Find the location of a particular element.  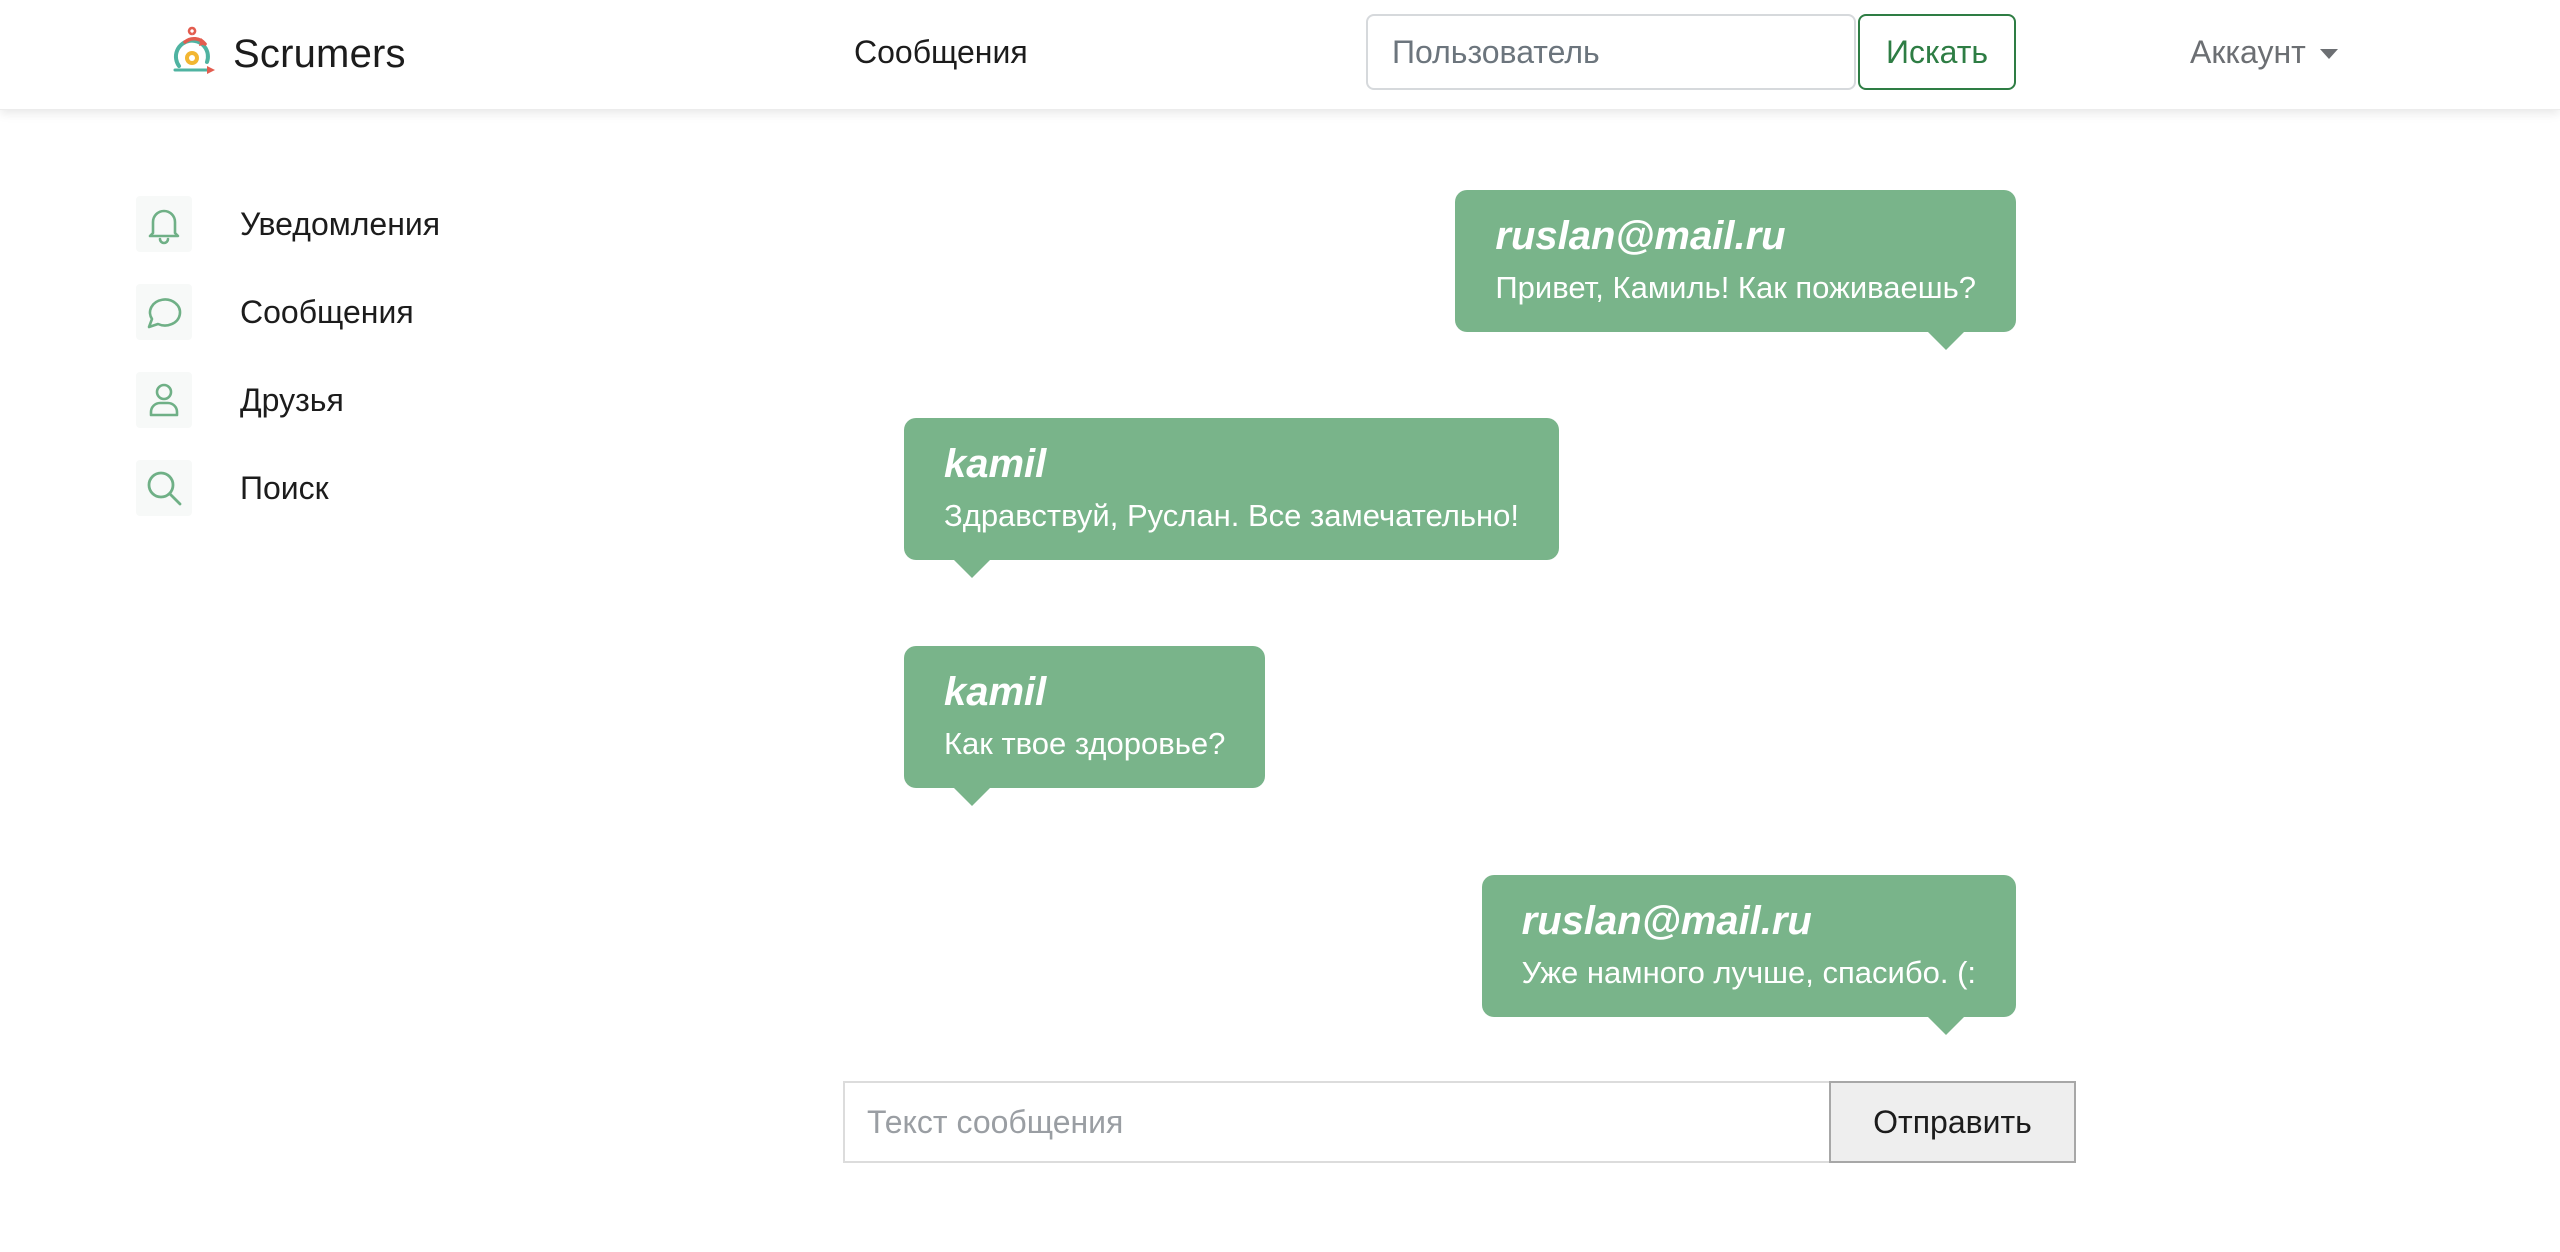

search-button: Искать is located at coordinates (1937, 52).